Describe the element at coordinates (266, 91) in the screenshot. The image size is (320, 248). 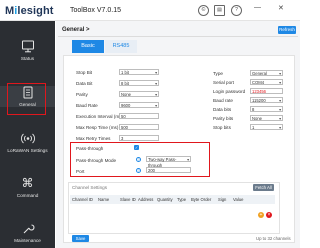
I see `login-password-input: 123456` at that location.